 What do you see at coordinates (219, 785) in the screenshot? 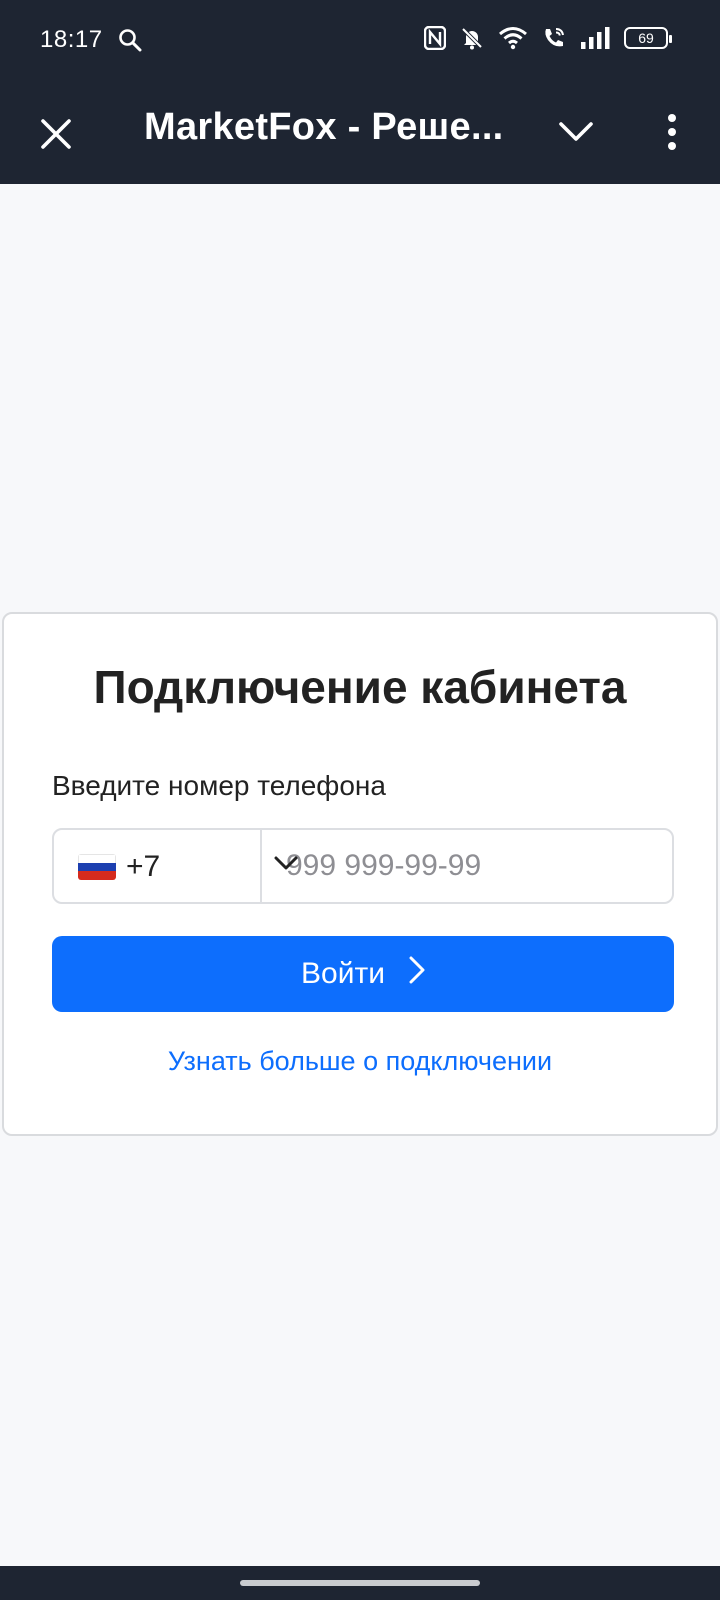
I see `phone-label: Введите номер телефона` at bounding box center [219, 785].